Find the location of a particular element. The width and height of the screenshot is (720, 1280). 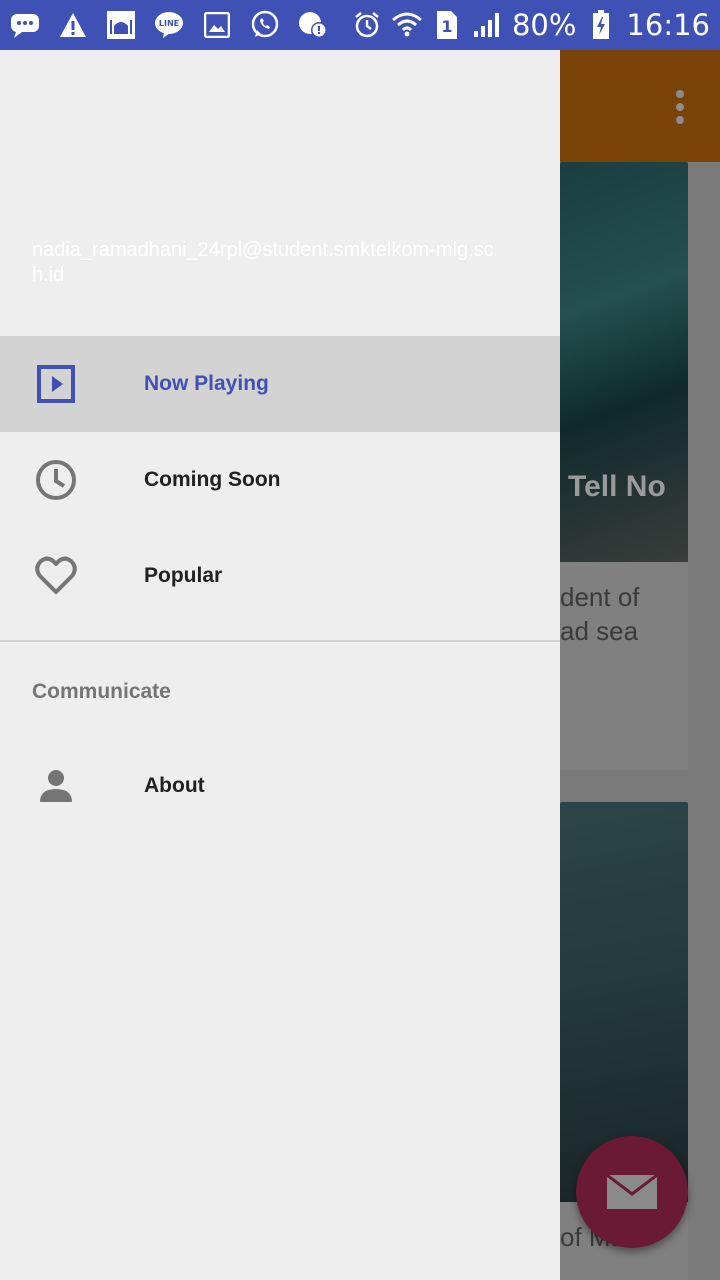

clock-icon is located at coordinates (56, 480).